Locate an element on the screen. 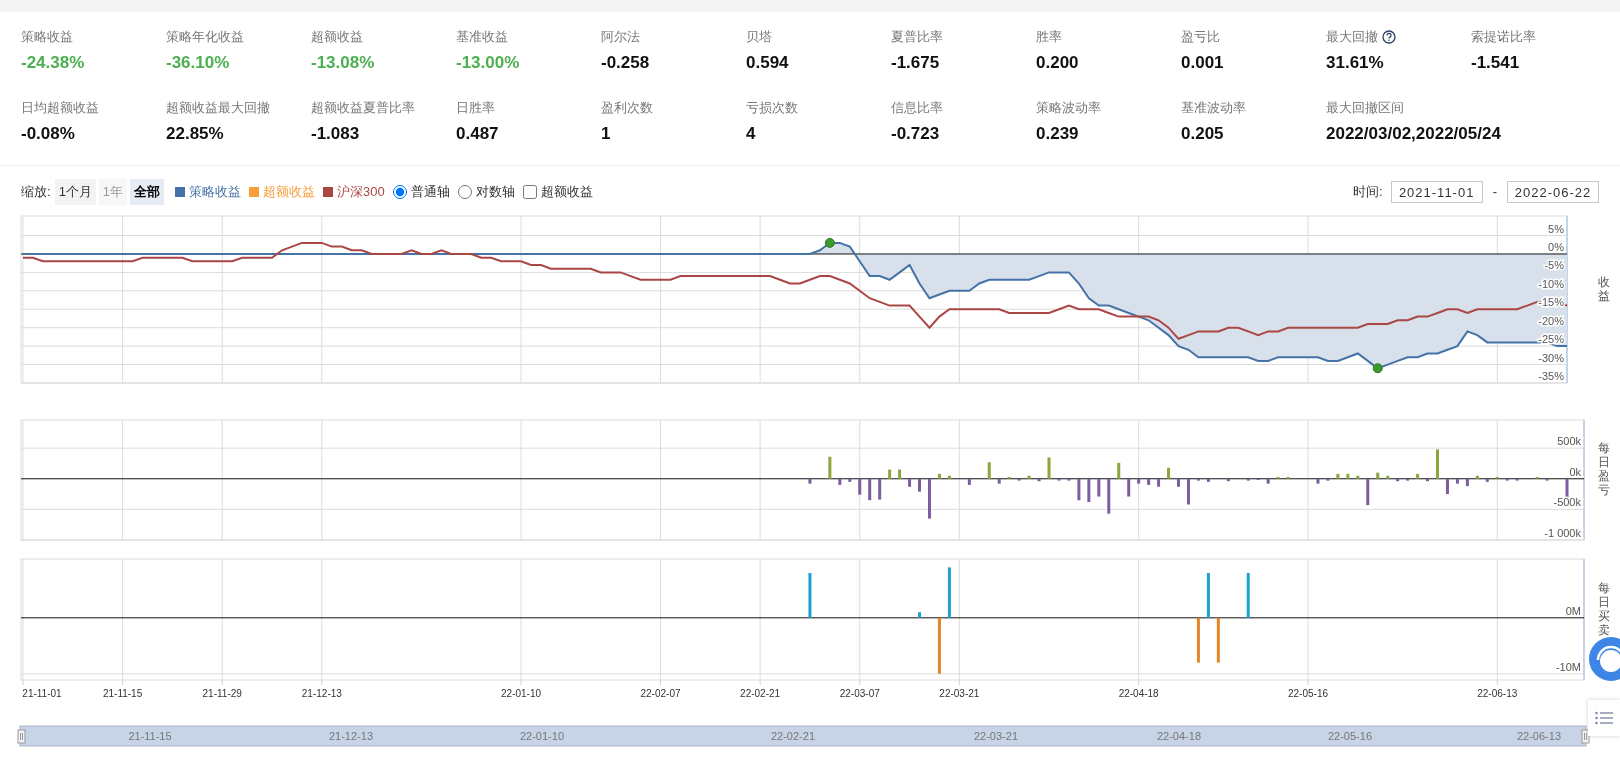 The height and width of the screenshot is (763, 1620). navigator-label: 22-05-16 is located at coordinates (1350, 736).